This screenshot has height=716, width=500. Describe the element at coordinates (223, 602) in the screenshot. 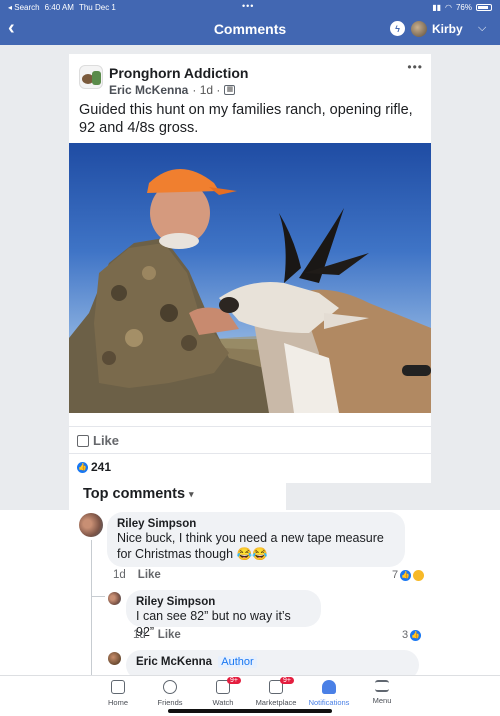

I see `reply-author: Riley Simpson` at that location.